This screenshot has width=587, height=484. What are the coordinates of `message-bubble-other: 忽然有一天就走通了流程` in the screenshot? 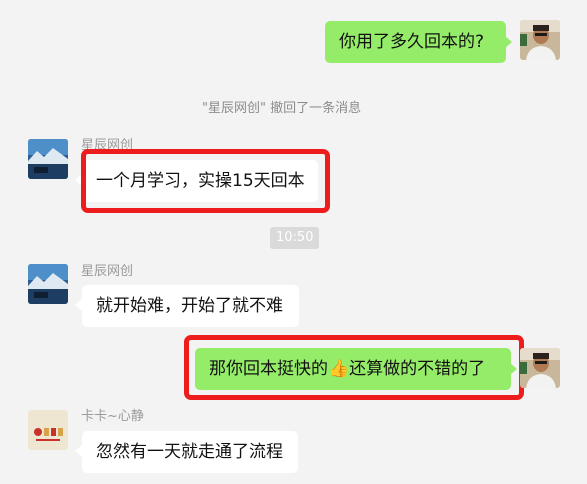 It's located at (190, 452).